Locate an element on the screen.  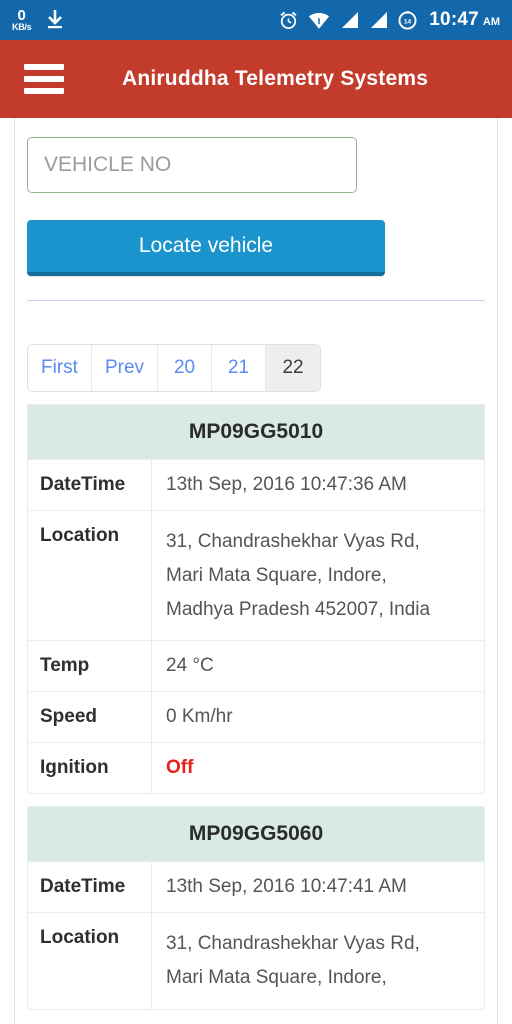
table-row: Ignition Off is located at coordinates (256, 768).